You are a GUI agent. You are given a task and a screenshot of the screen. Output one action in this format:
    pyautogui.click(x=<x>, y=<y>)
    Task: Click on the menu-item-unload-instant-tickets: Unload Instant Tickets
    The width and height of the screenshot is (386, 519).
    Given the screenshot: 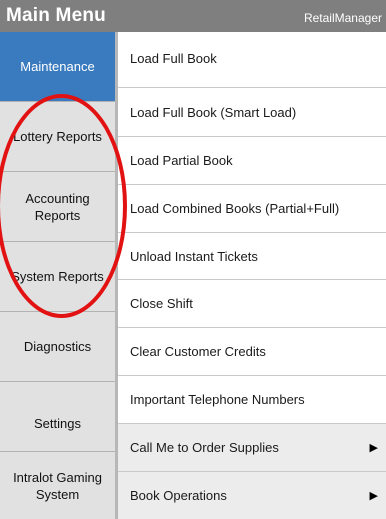 What is the action you would take?
    pyautogui.click(x=252, y=256)
    